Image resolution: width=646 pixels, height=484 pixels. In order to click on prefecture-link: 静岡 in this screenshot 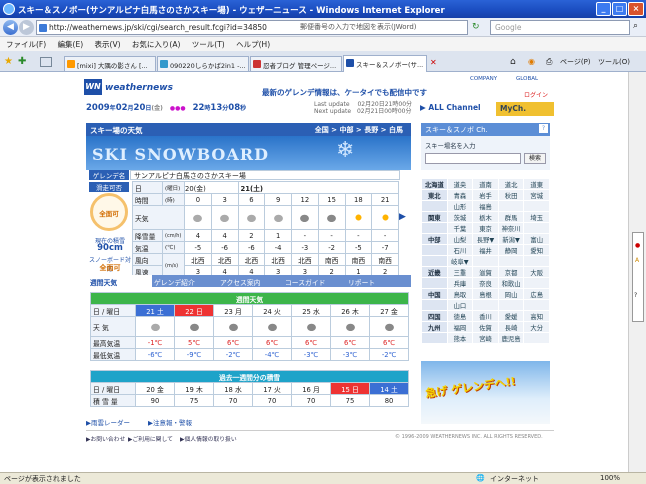, I will do `click(511, 250)`.